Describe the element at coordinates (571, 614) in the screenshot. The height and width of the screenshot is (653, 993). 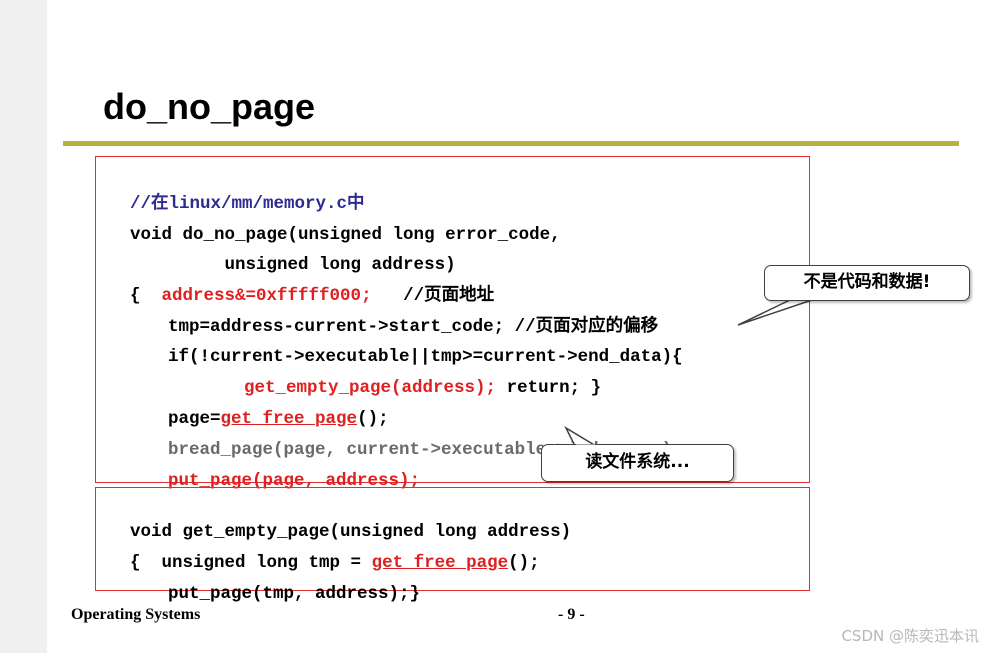
I see `footer-page-number: - 9 -` at that location.